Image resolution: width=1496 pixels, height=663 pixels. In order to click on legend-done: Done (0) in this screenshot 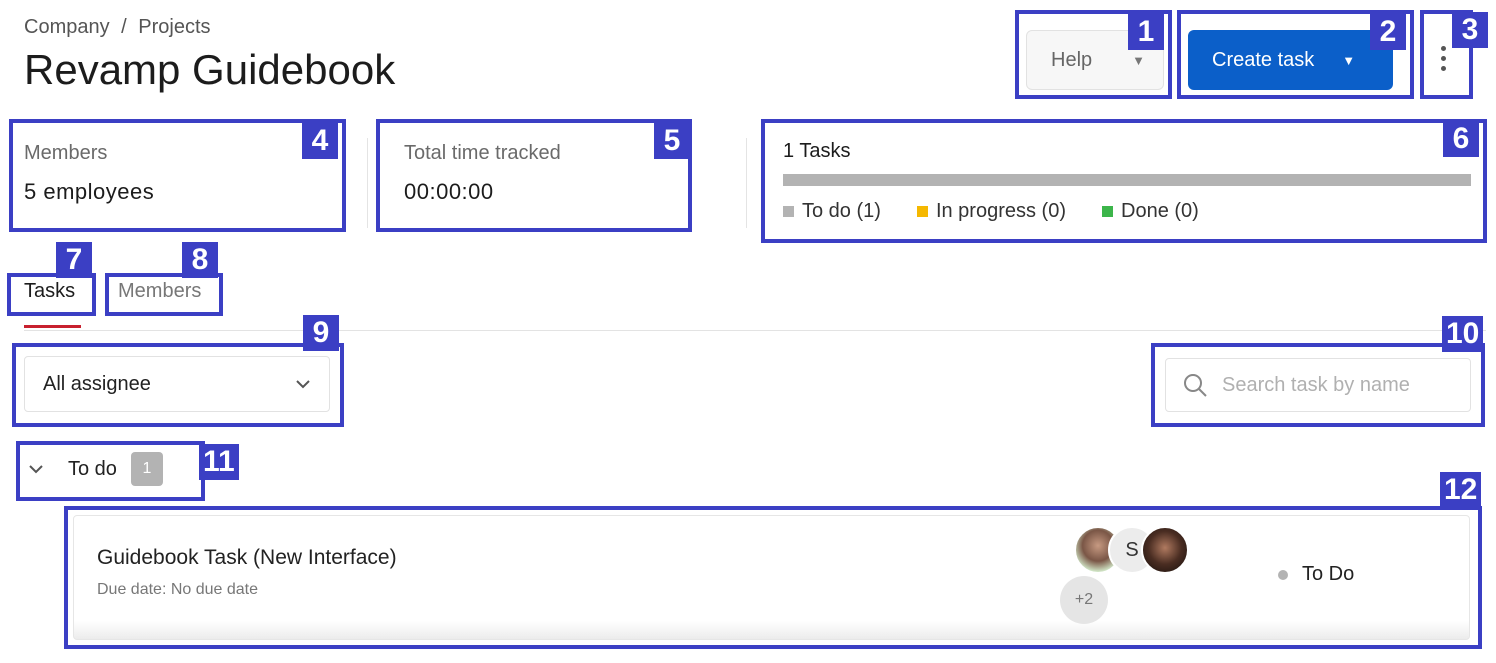, I will do `click(1150, 211)`.